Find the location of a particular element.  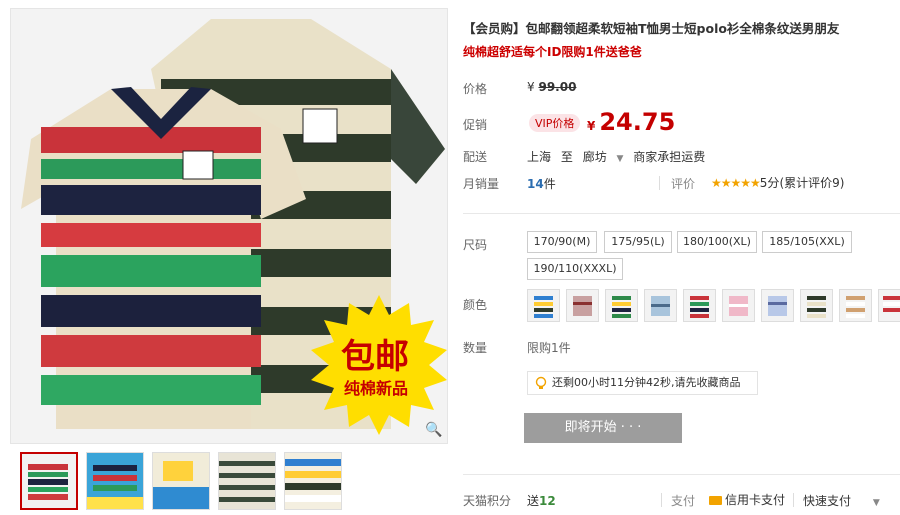

price-label: 价格 is located at coordinates (475, 89).